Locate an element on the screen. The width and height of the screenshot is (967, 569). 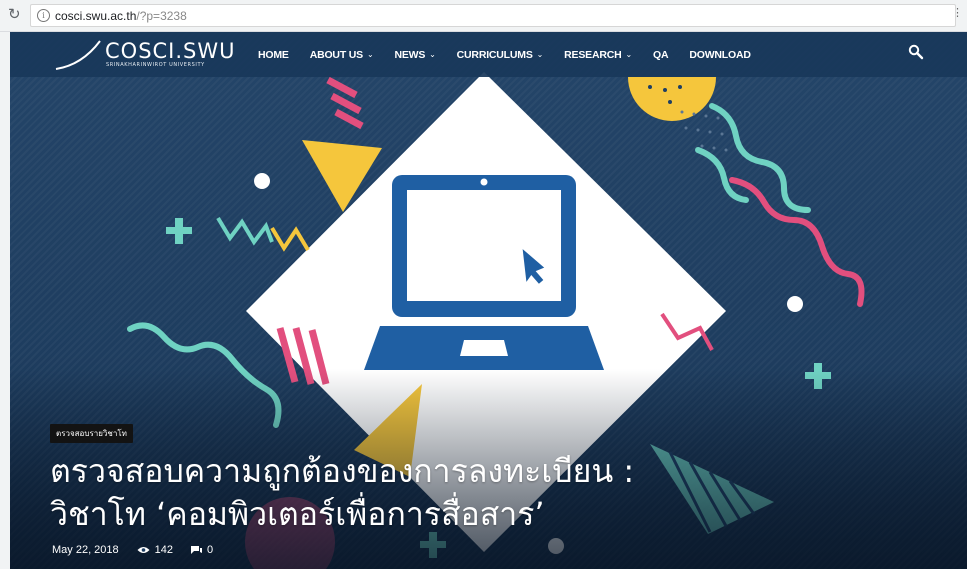
nav-item-label: RESEARCH is located at coordinates (593, 54).